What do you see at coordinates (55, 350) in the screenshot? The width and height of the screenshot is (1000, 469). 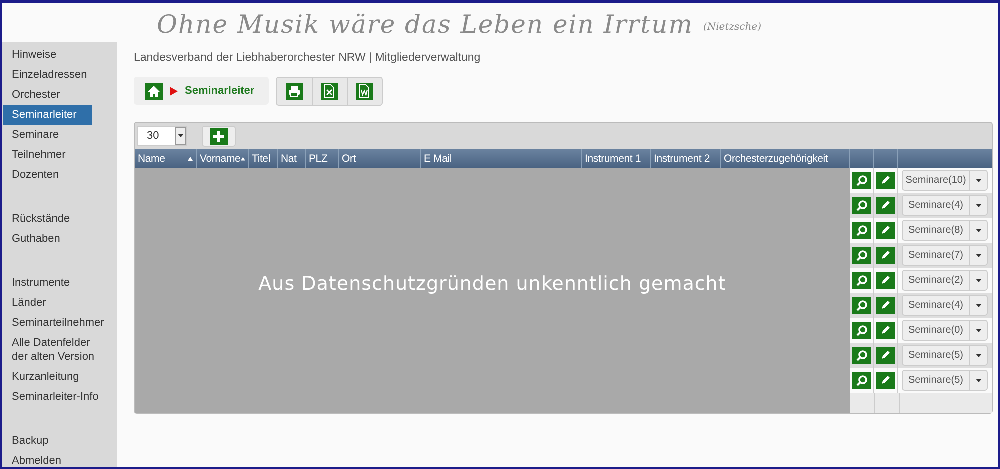 I see `sidebar-item: Alle Datenfelder der alten Version` at bounding box center [55, 350].